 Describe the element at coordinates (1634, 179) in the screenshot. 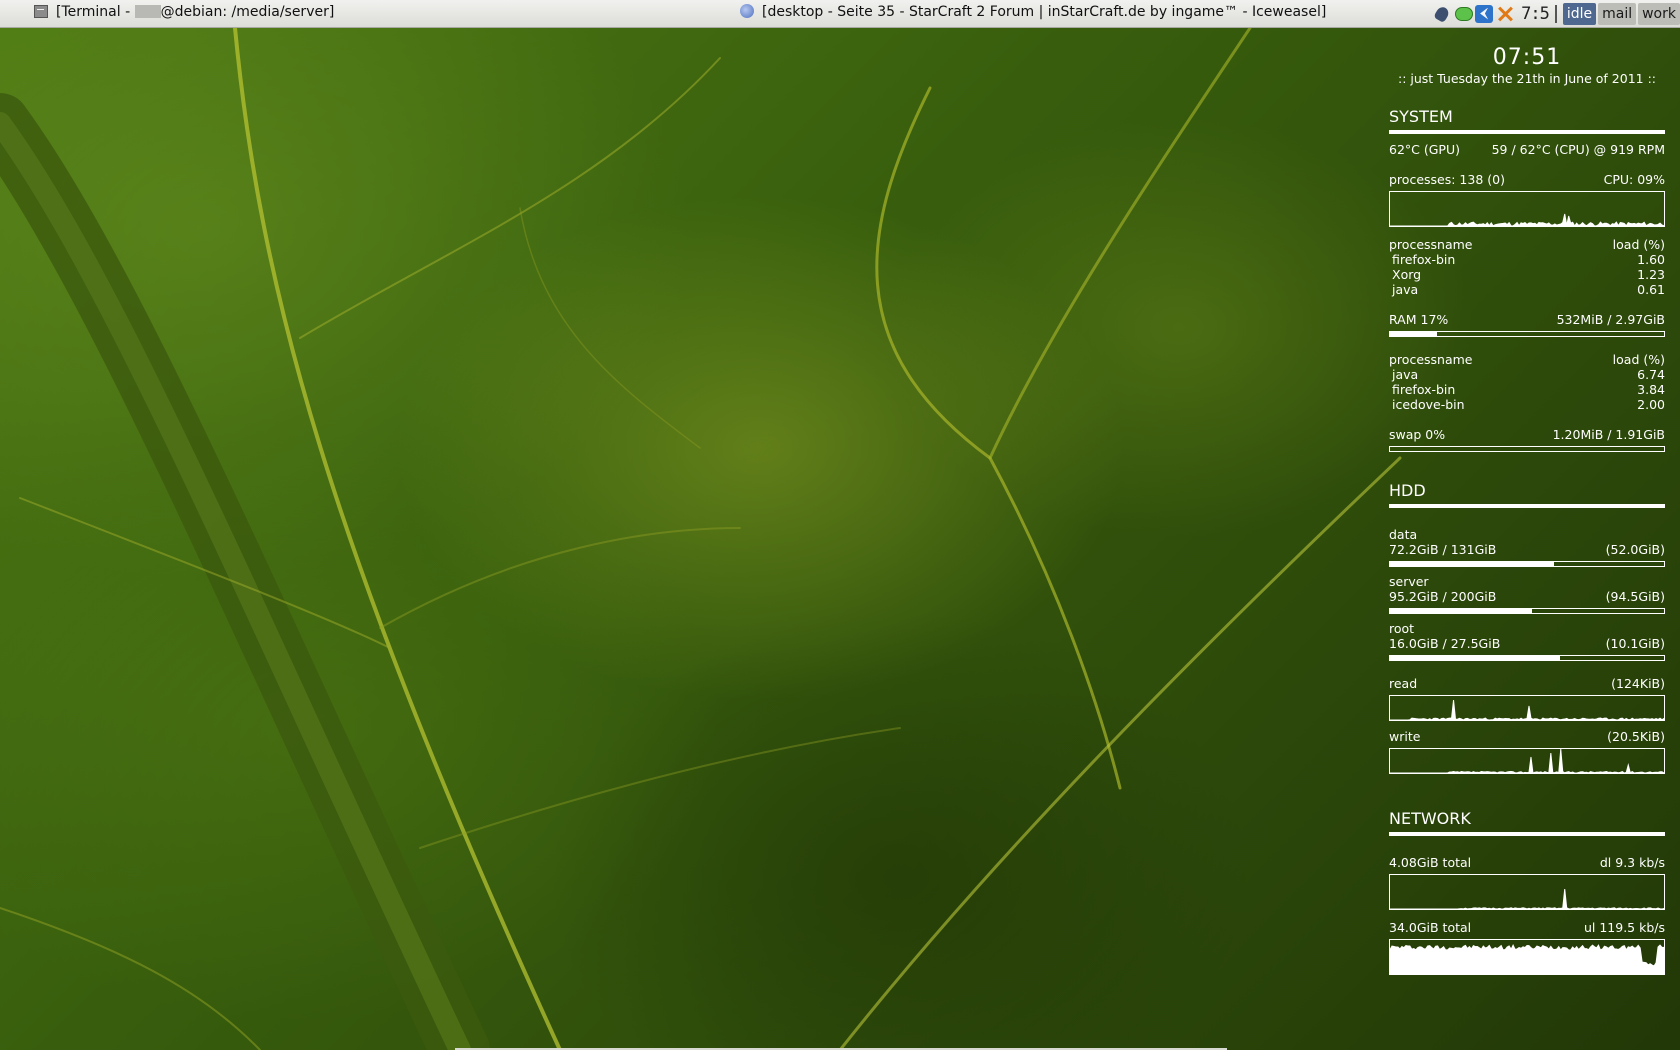

I see `cpu-usage: CPU: 09%` at that location.